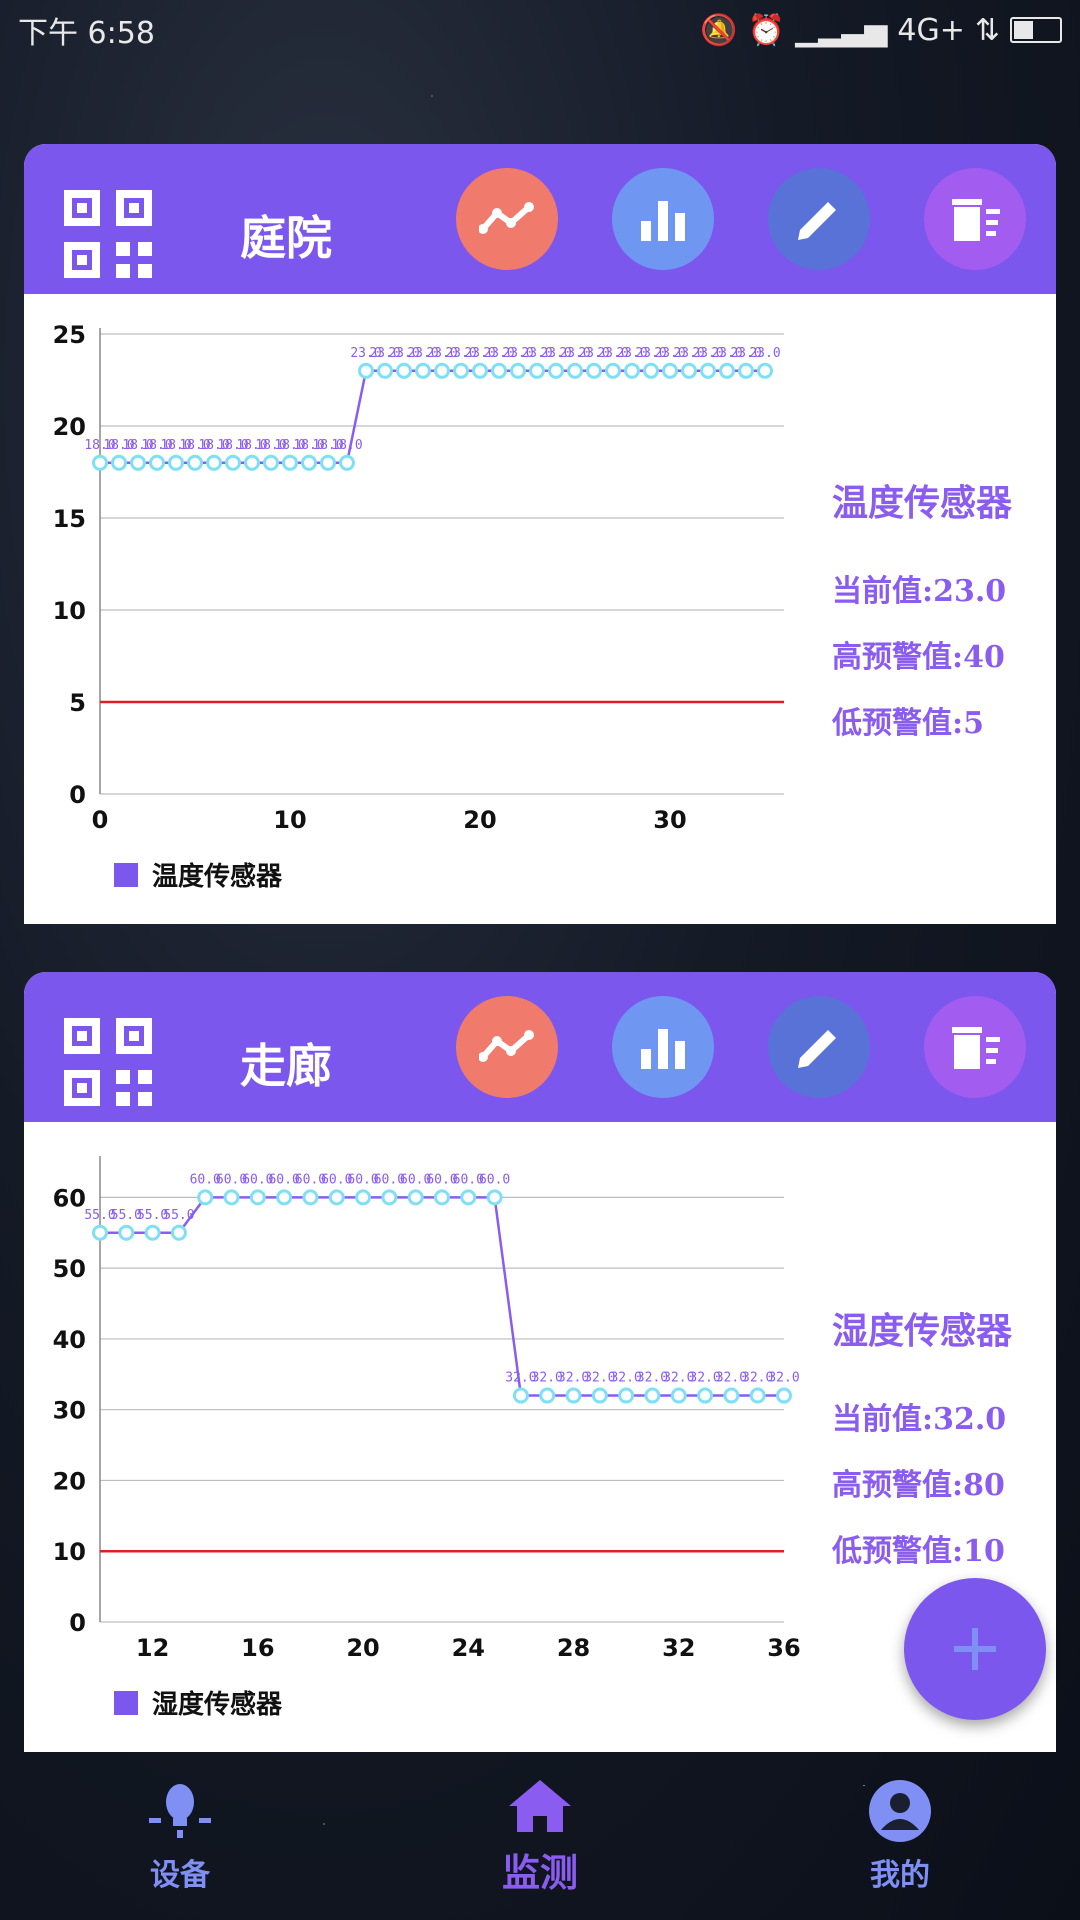 The image size is (1080, 1920). What do you see at coordinates (918, 1551) in the screenshot?
I see `low-threshold: 低预警值:10` at bounding box center [918, 1551].